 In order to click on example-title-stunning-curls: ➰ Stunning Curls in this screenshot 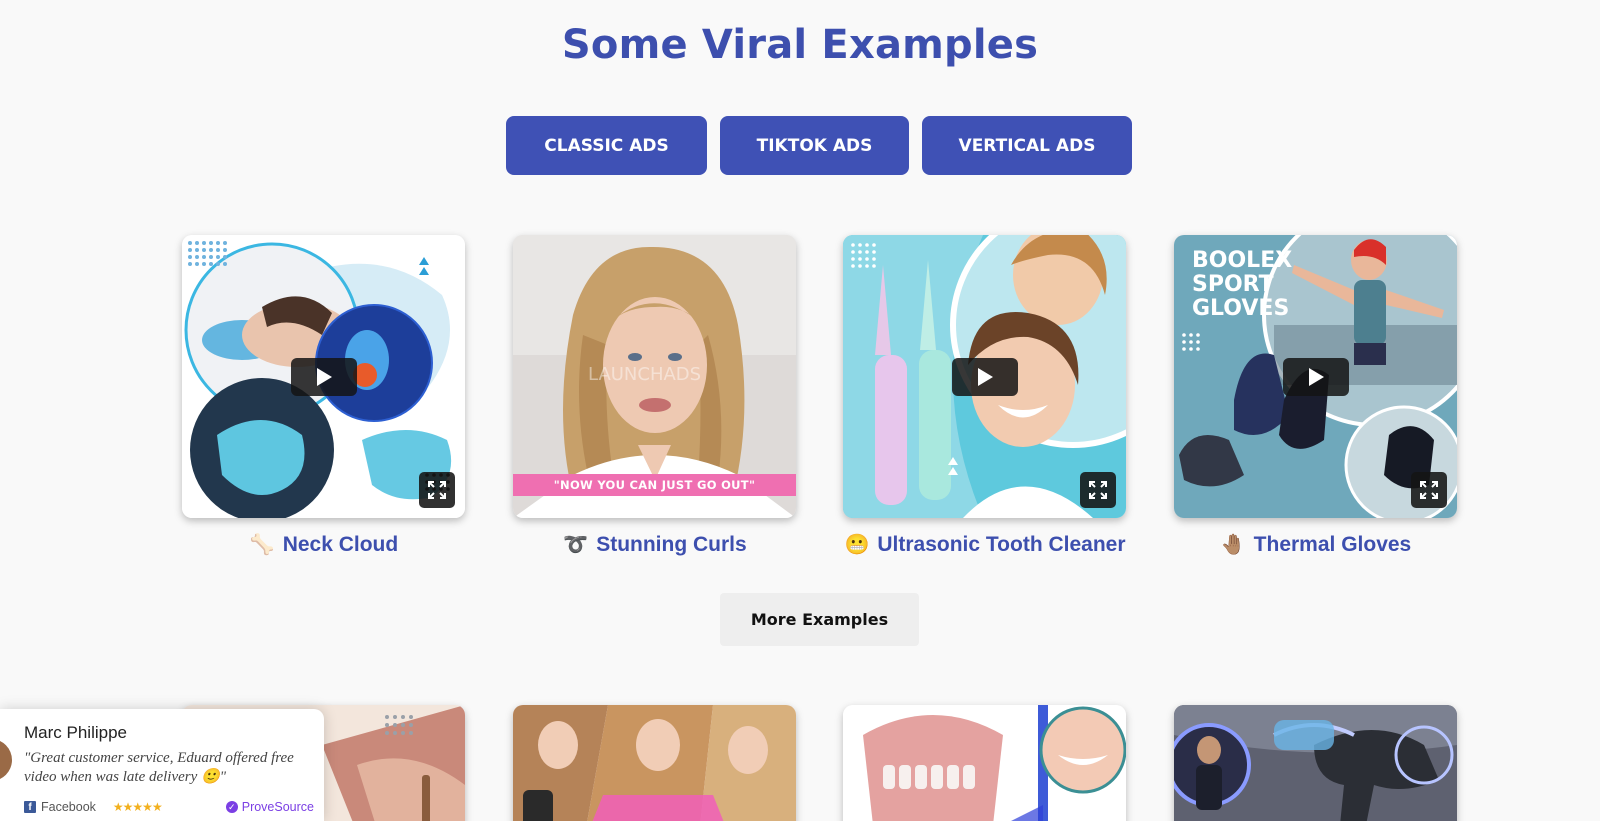, I will do `click(655, 544)`.